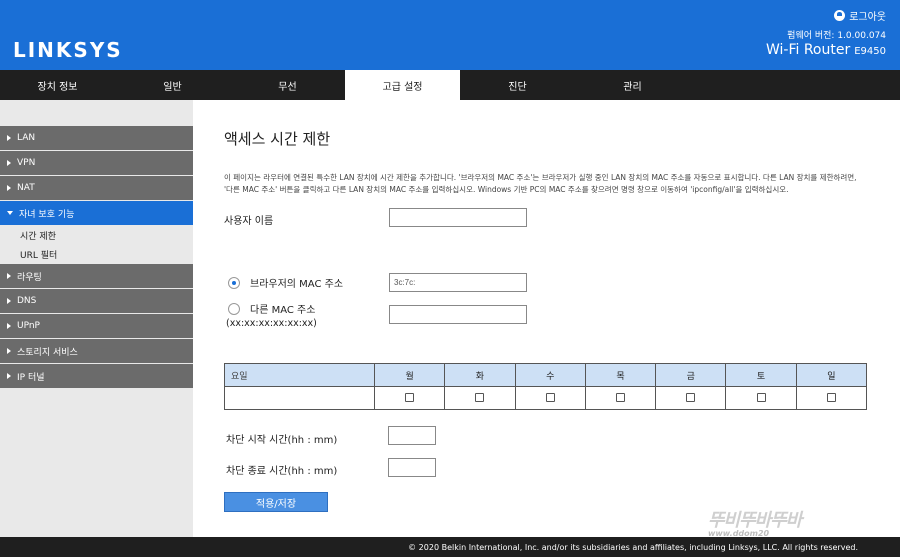 Image resolution: width=900 pixels, height=557 pixels. I want to click on model-line: Wi-Fi Router E9450, so click(826, 50).